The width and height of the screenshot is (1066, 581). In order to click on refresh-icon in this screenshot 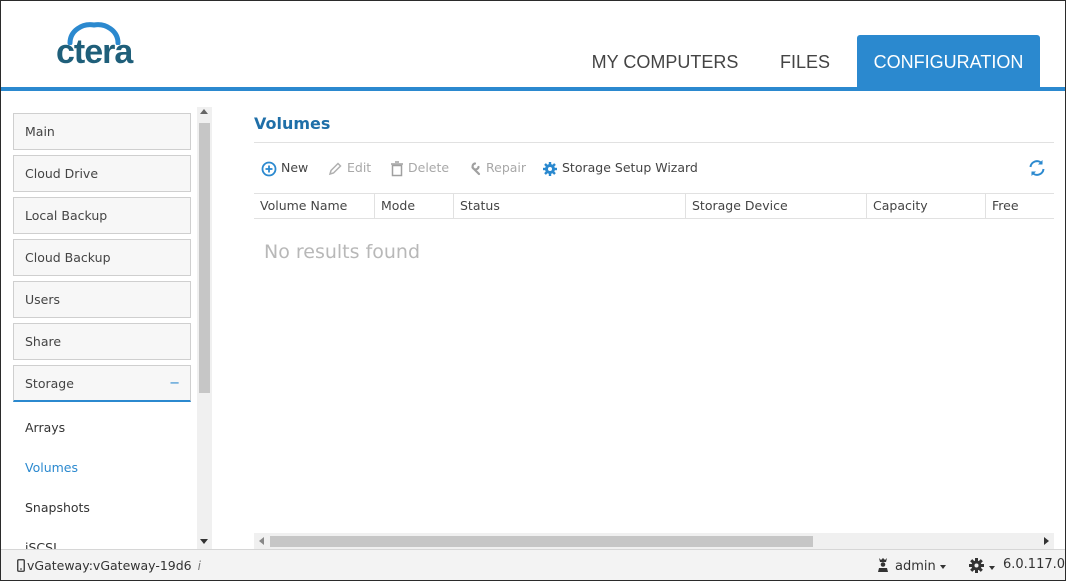, I will do `click(1037, 168)`.